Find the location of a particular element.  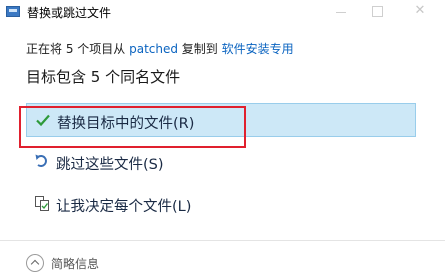

file-compare-icon is located at coordinates (42, 203).